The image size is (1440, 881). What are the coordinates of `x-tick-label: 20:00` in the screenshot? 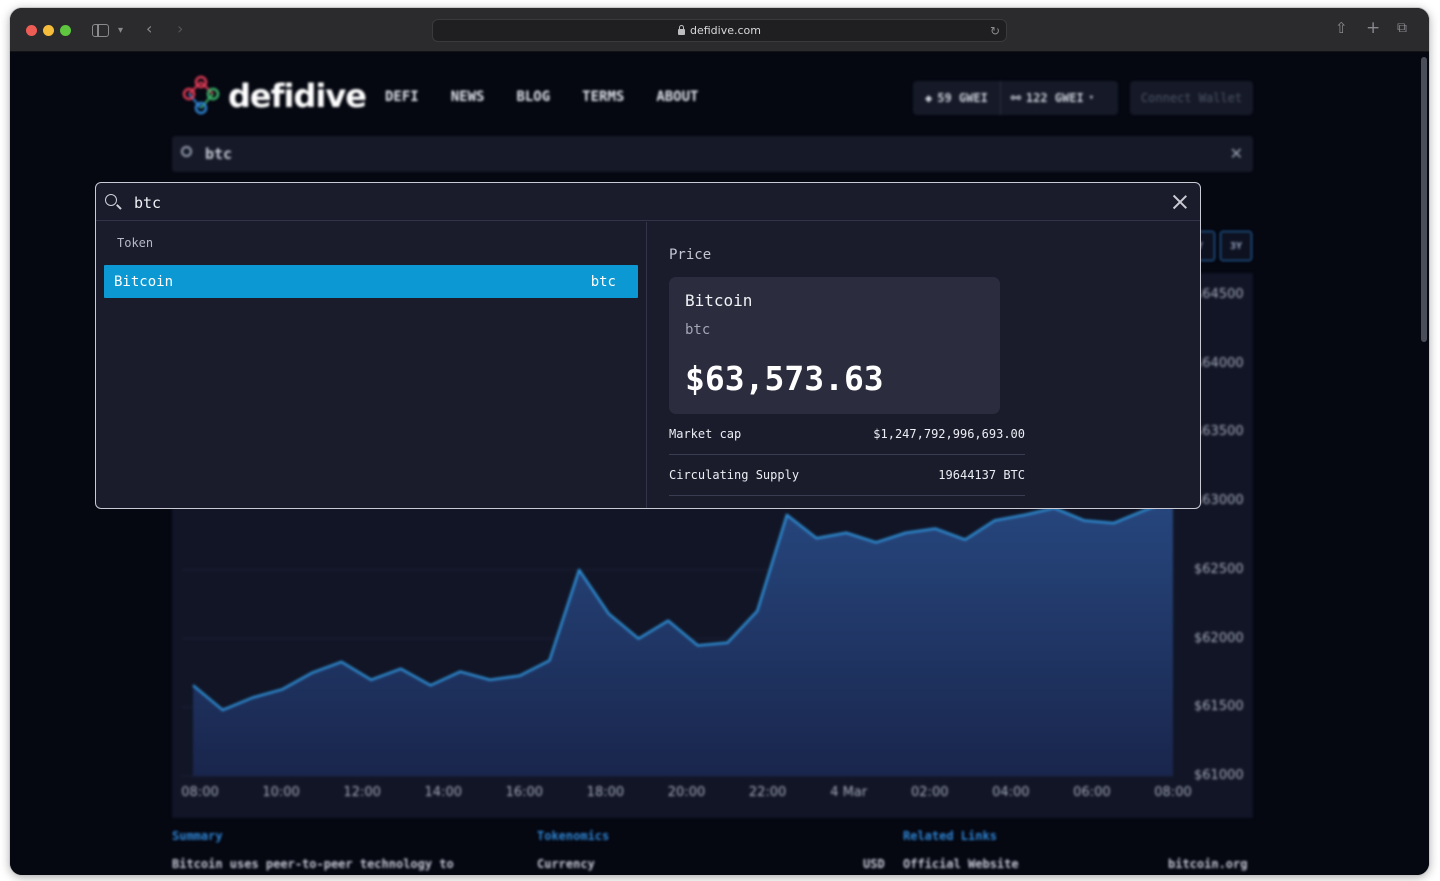 It's located at (686, 792).